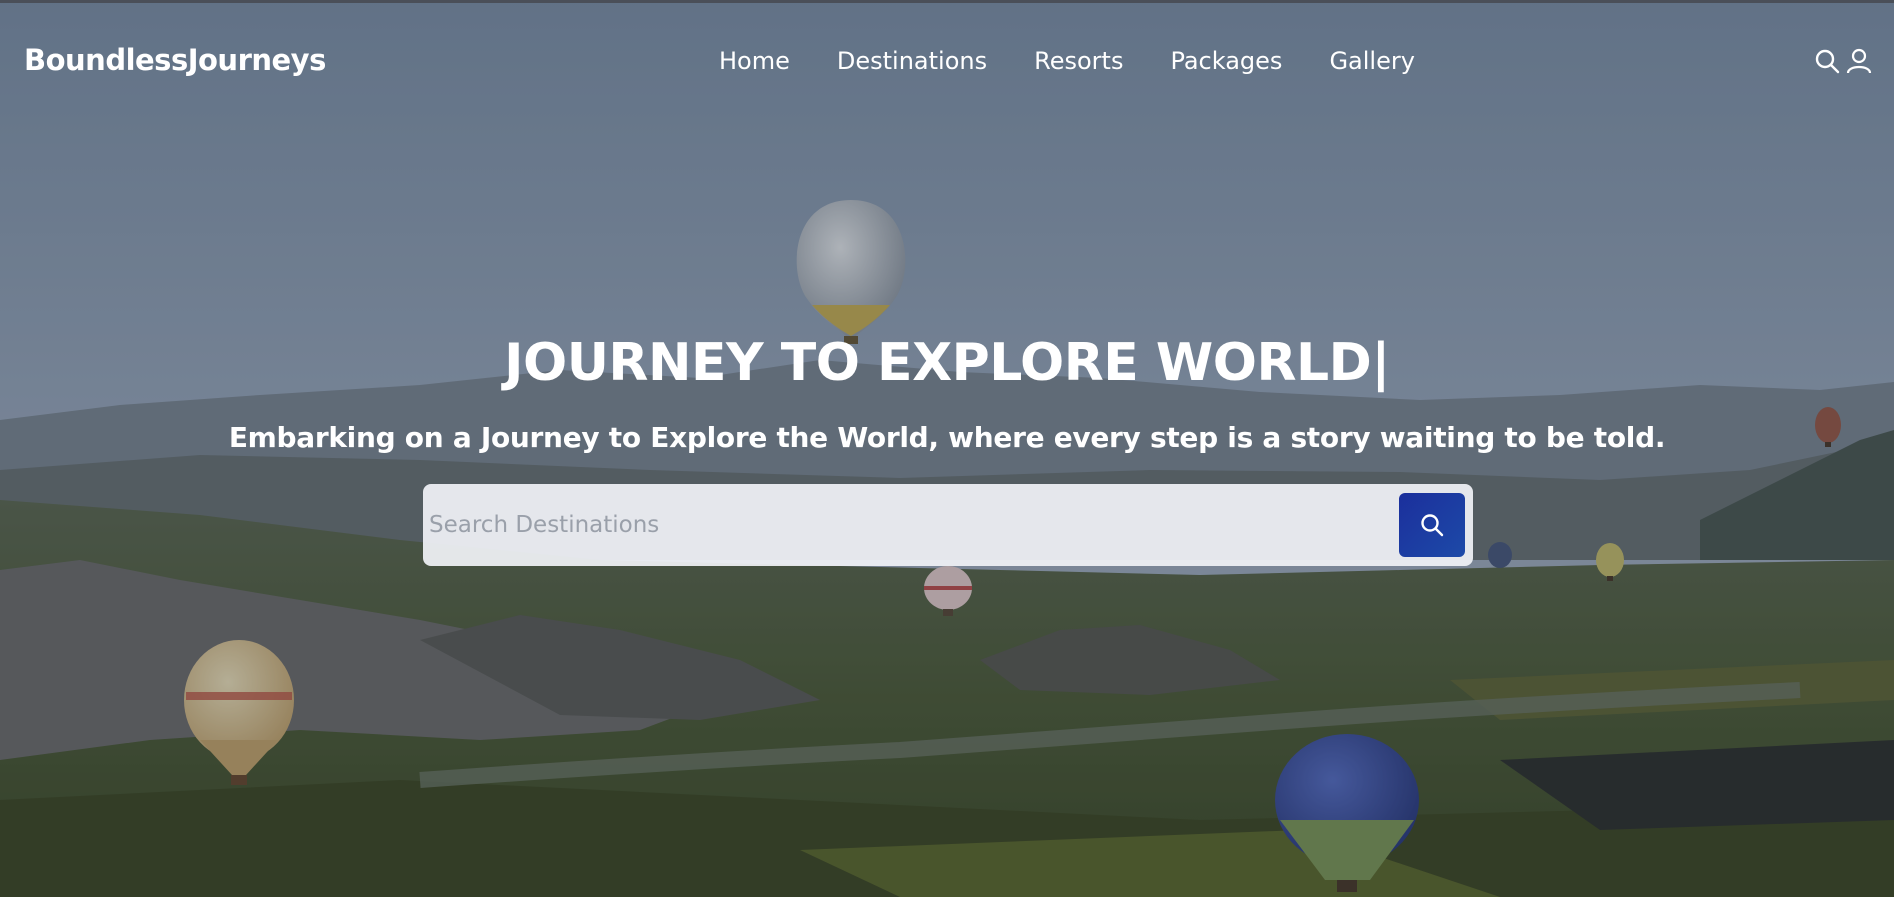 The width and height of the screenshot is (1894, 897). Describe the element at coordinates (1226, 61) in the screenshot. I see `nav-item-packages: Packages` at that location.